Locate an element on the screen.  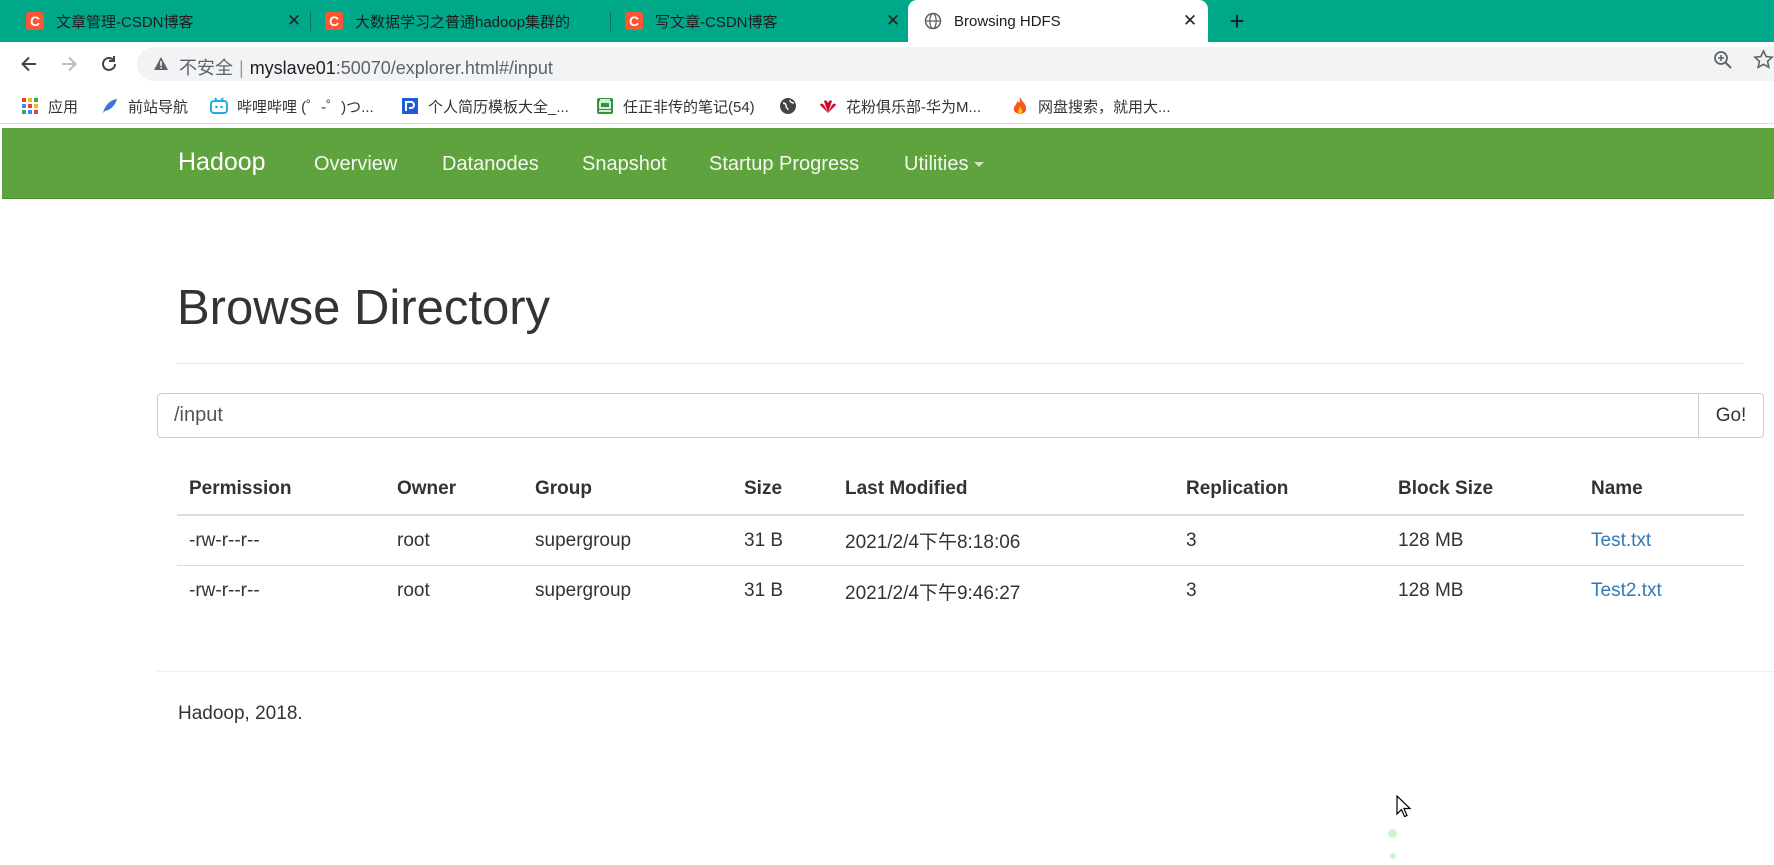
block-size-cell: 128 MB is located at coordinates (1431, 540).